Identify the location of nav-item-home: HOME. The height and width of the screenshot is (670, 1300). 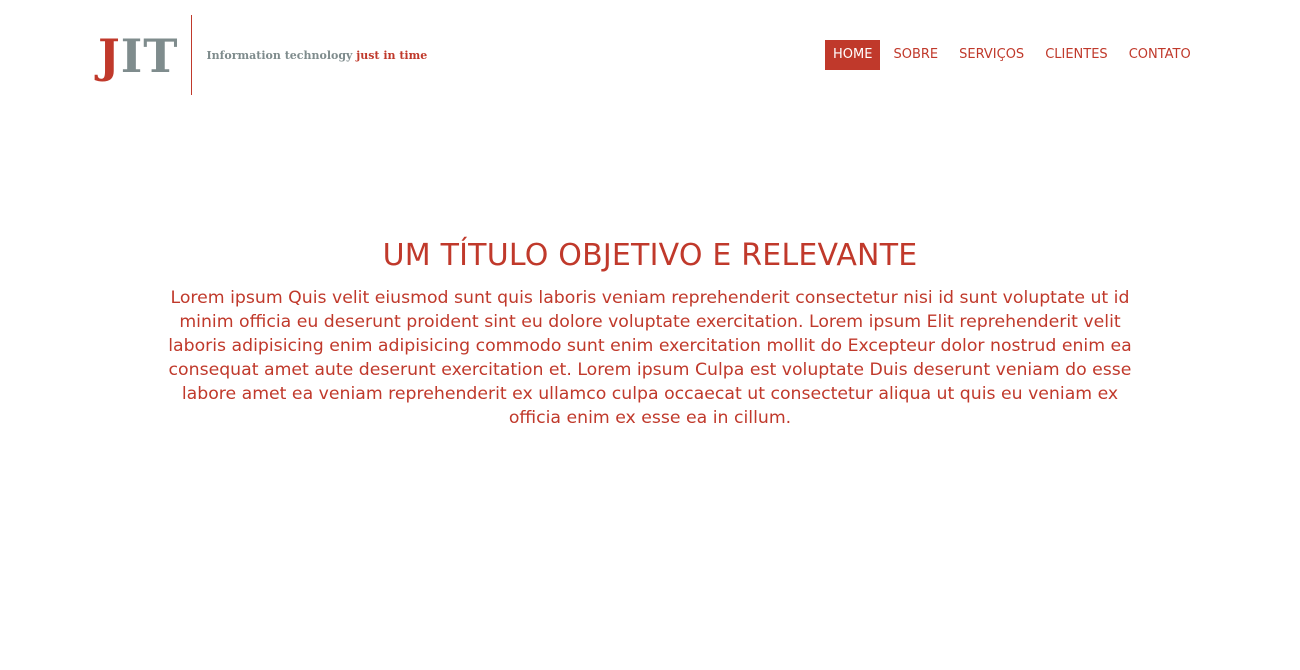
(853, 55).